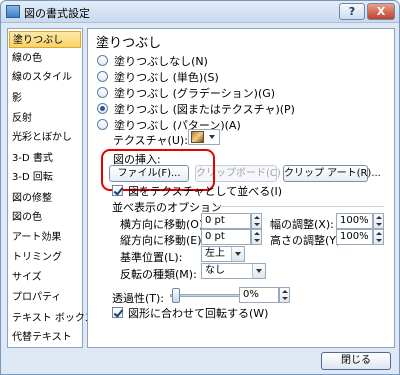  I want to click on sidebar-item-text-box: テキスト ボックス, so click(52, 318).